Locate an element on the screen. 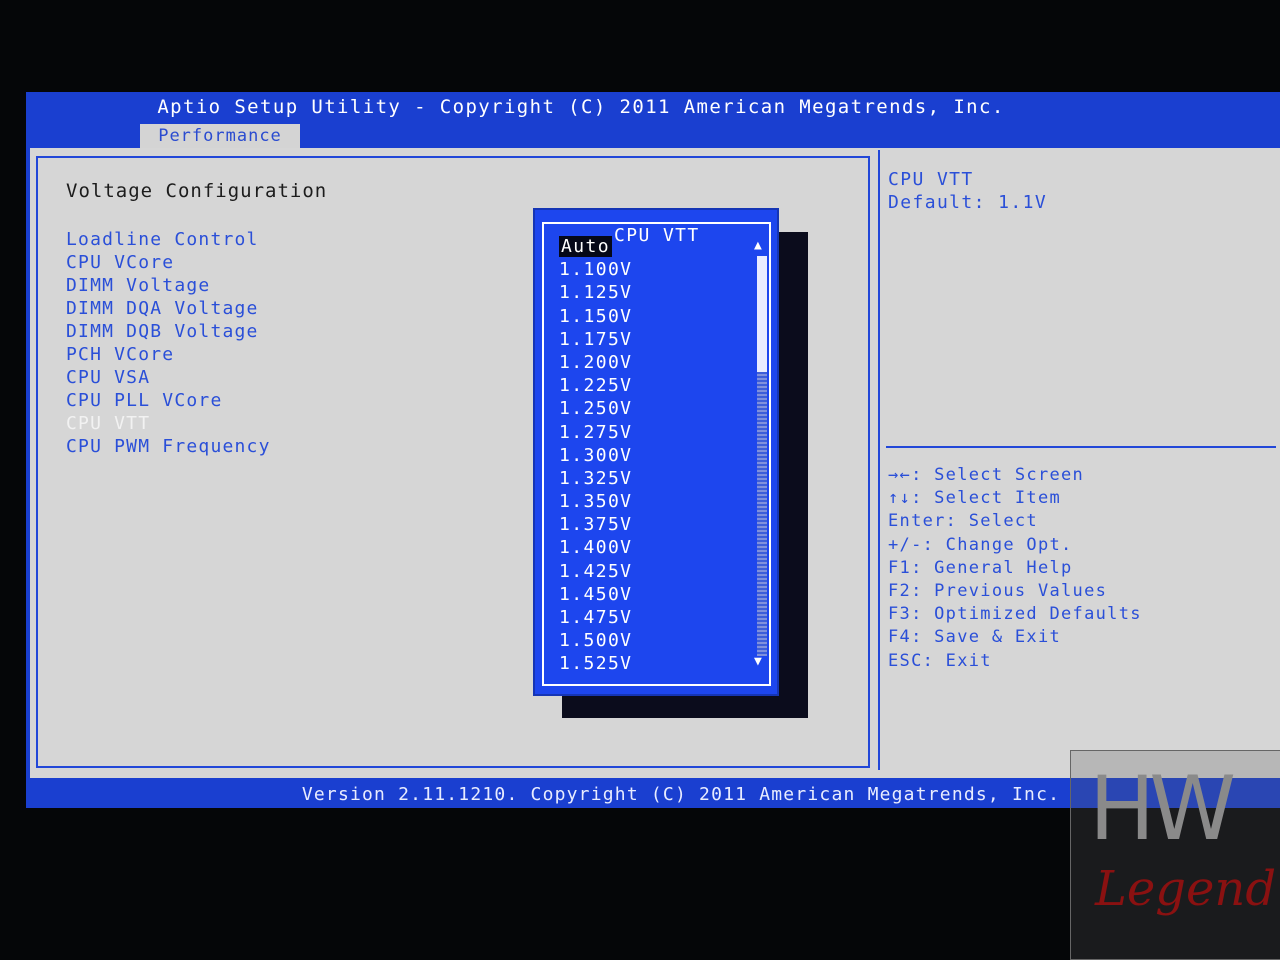 The height and width of the screenshot is (960, 1280). item-help: CPU VTT Default: 1.1V is located at coordinates (967, 191).